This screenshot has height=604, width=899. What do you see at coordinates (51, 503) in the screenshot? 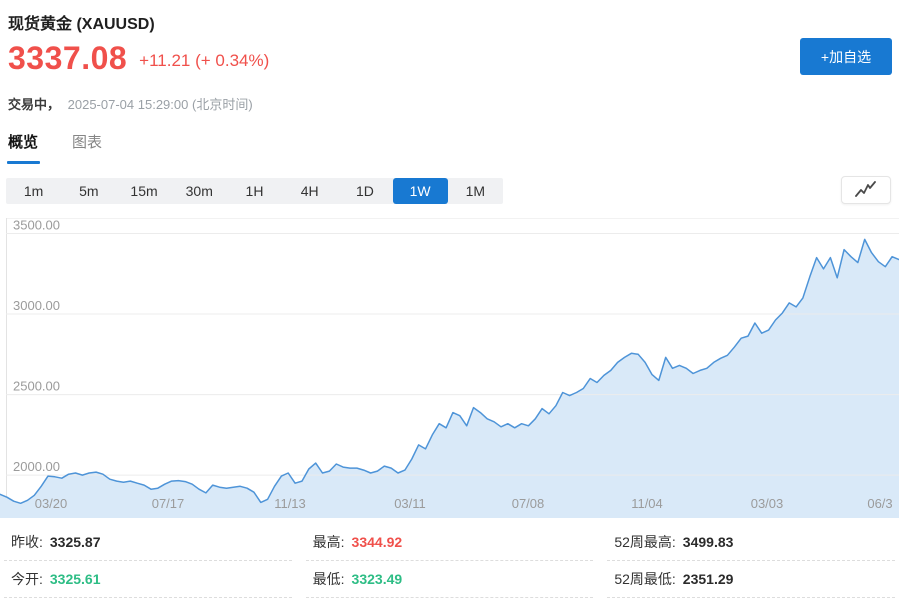
I see `x-axis-label: 03/20` at bounding box center [51, 503].